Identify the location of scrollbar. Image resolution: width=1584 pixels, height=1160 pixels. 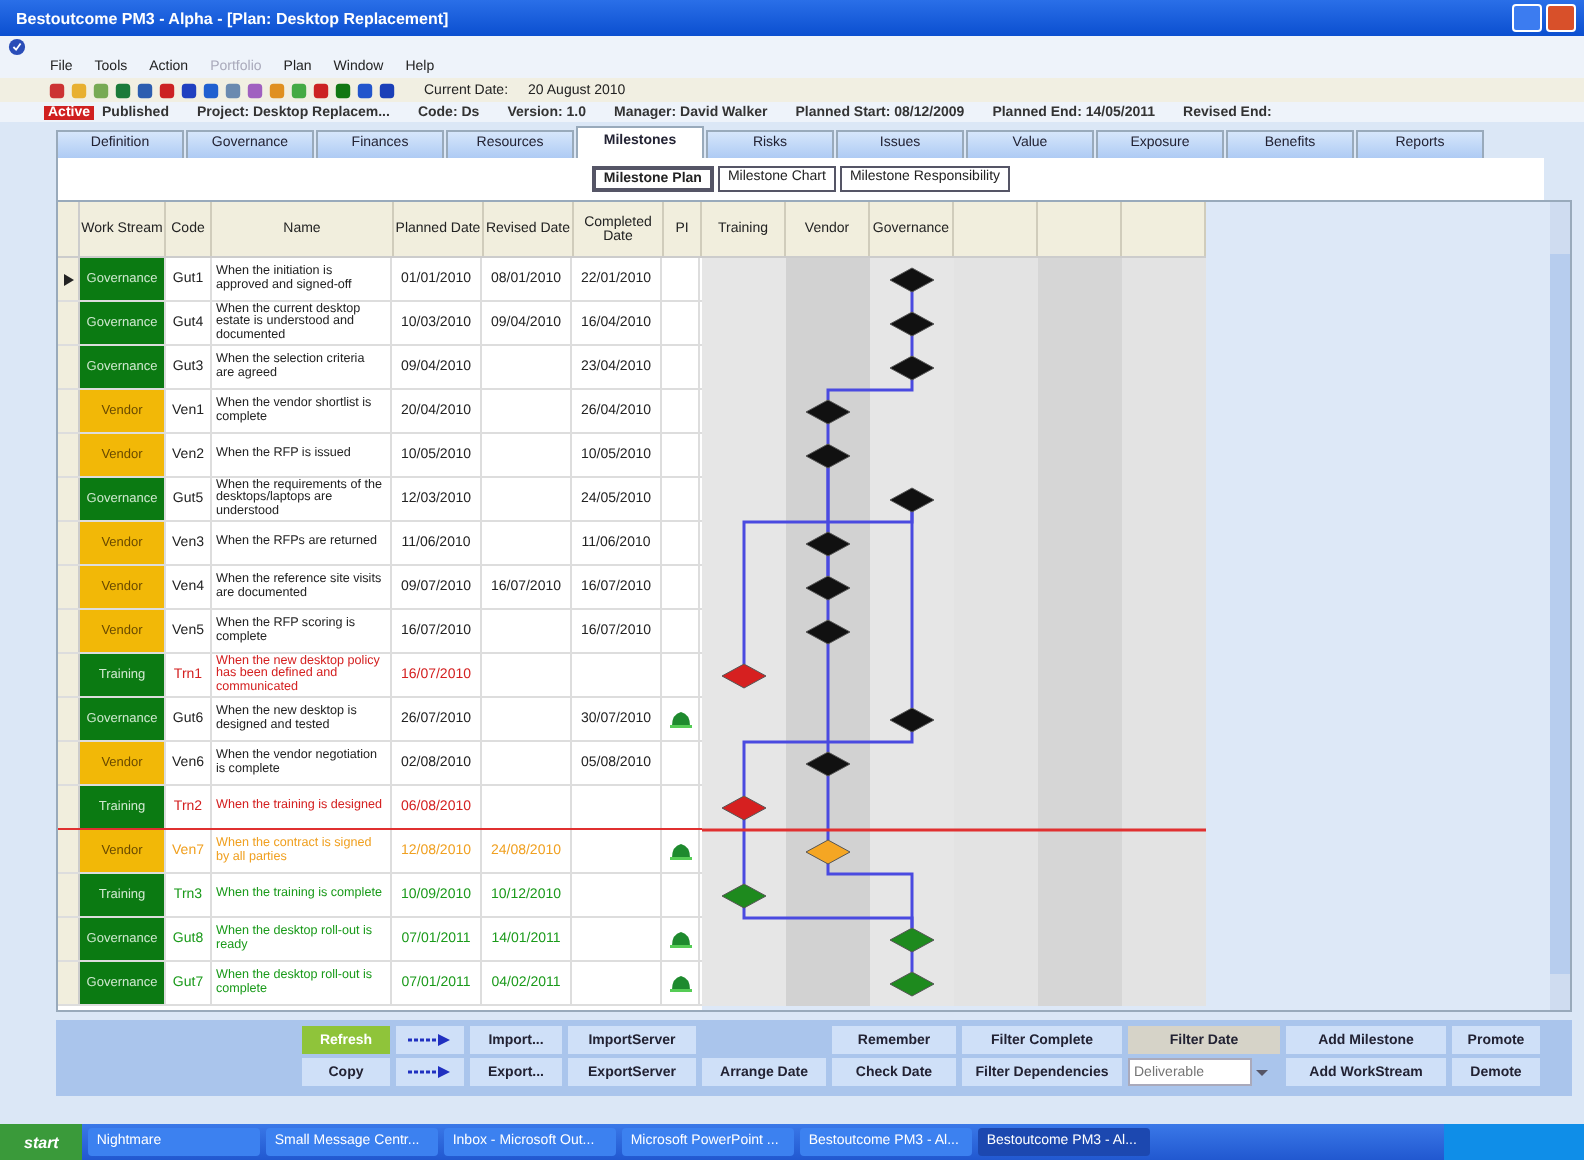
(1560, 606).